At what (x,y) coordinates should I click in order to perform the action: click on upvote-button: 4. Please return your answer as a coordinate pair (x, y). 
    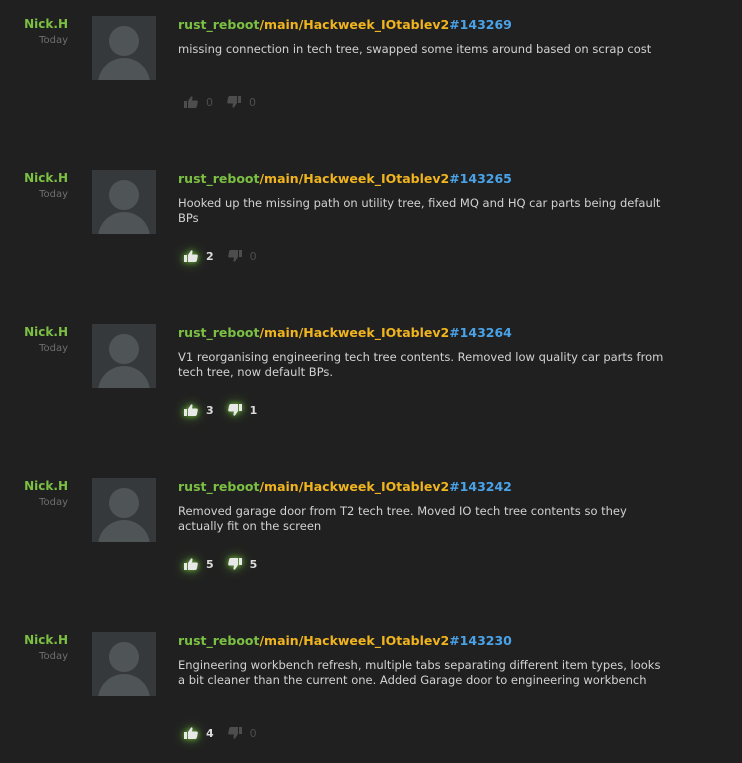
    Looking at the image, I should click on (199, 733).